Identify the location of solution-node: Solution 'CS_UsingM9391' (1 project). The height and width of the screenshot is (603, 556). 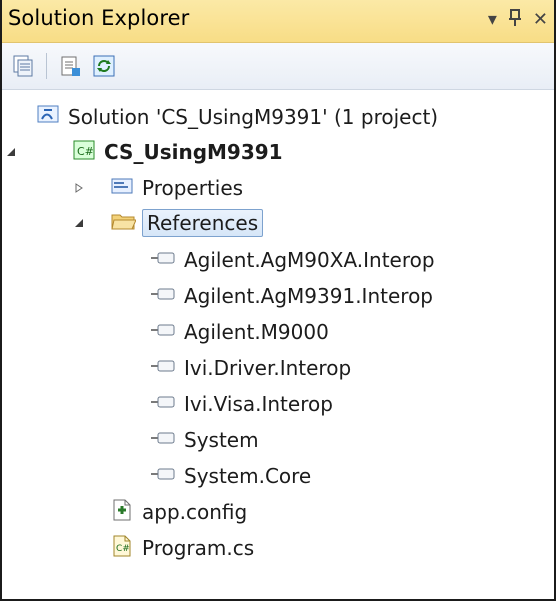
(237, 117).